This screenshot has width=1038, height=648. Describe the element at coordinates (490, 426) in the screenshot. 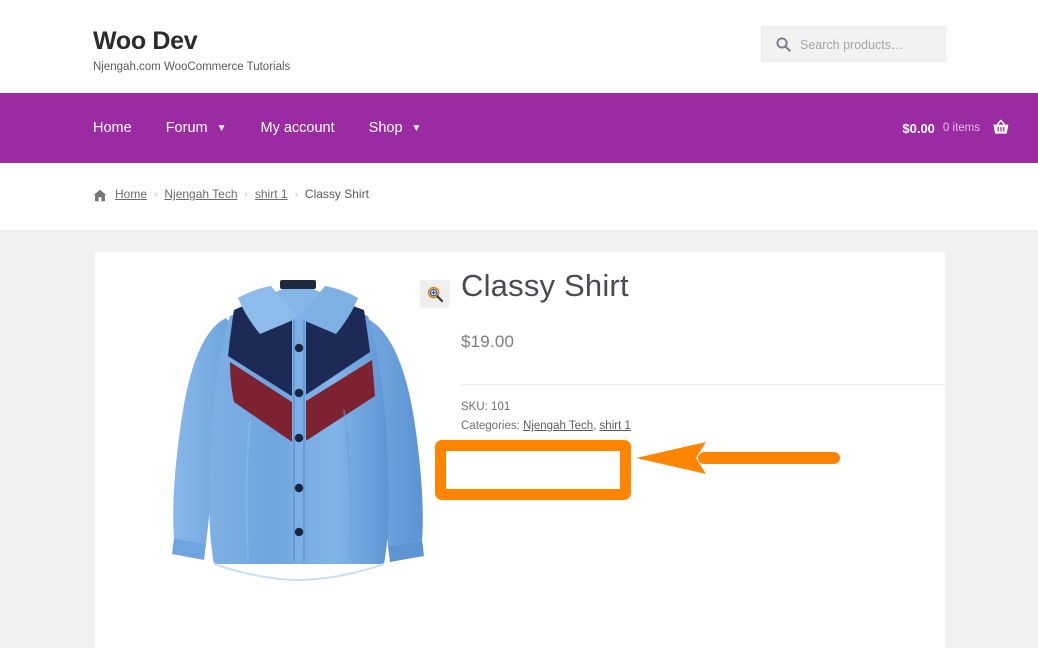

I see `categories-label: Categories:` at that location.